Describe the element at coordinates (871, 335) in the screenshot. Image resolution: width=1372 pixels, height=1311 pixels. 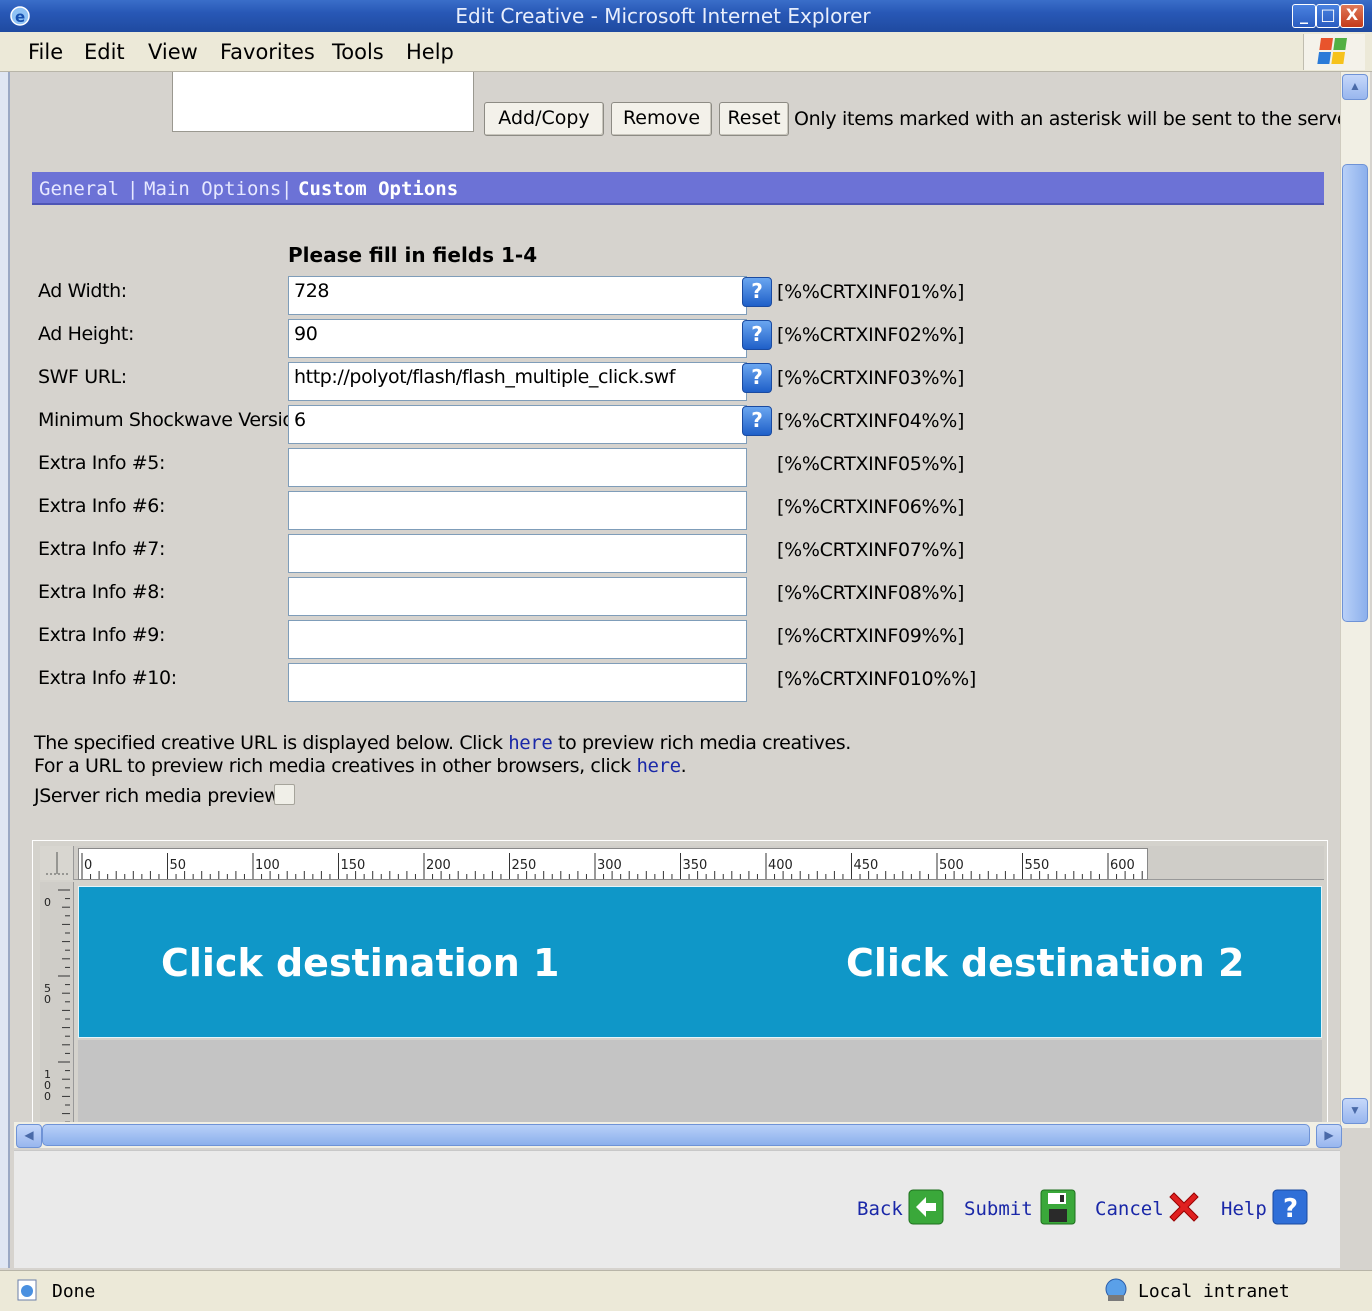
I see `field-token: [%%CRTXINF02%%]` at that location.